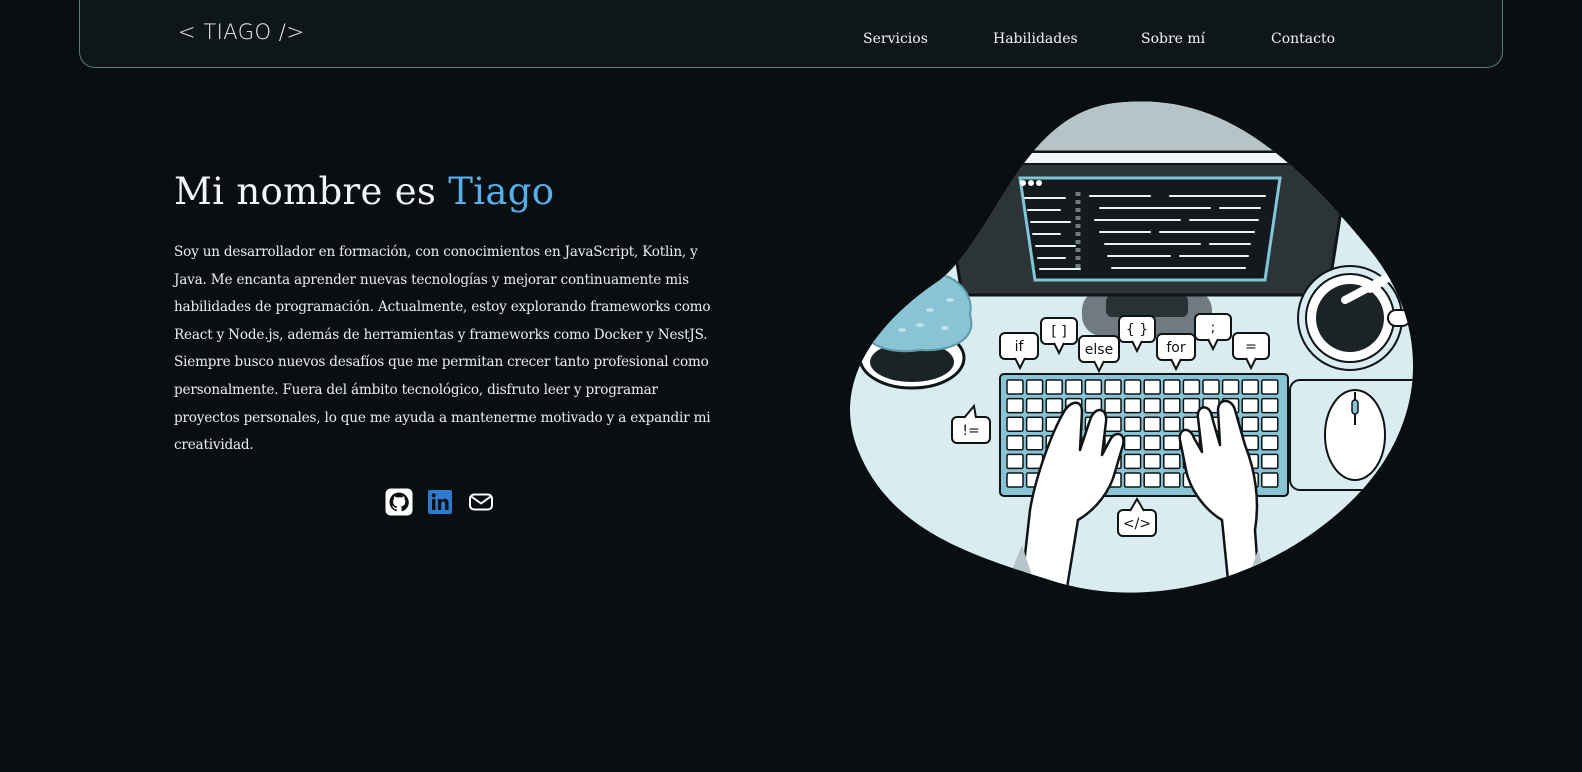 This screenshot has width=1582, height=772. I want to click on nav-link-habilidades: Habilidades, so click(1035, 39).